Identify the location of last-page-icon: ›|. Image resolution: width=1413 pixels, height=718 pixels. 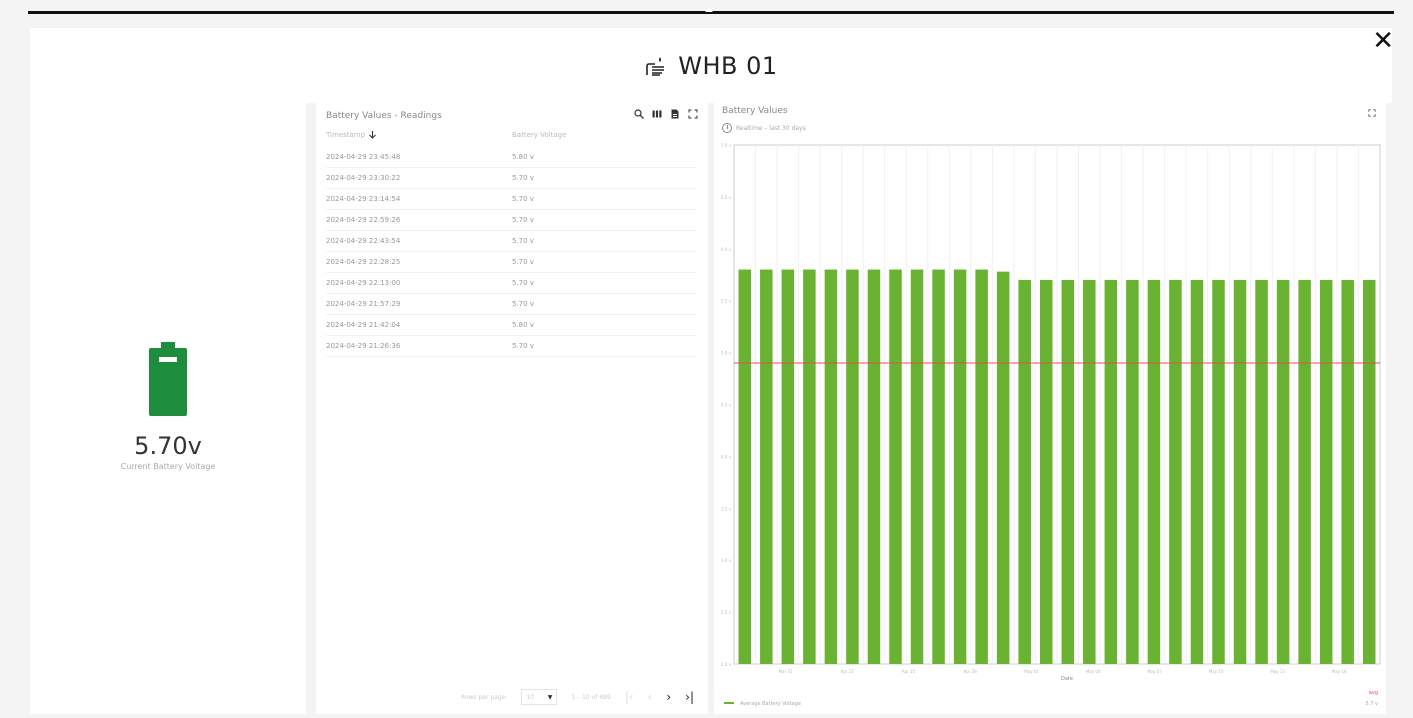
(689, 697).